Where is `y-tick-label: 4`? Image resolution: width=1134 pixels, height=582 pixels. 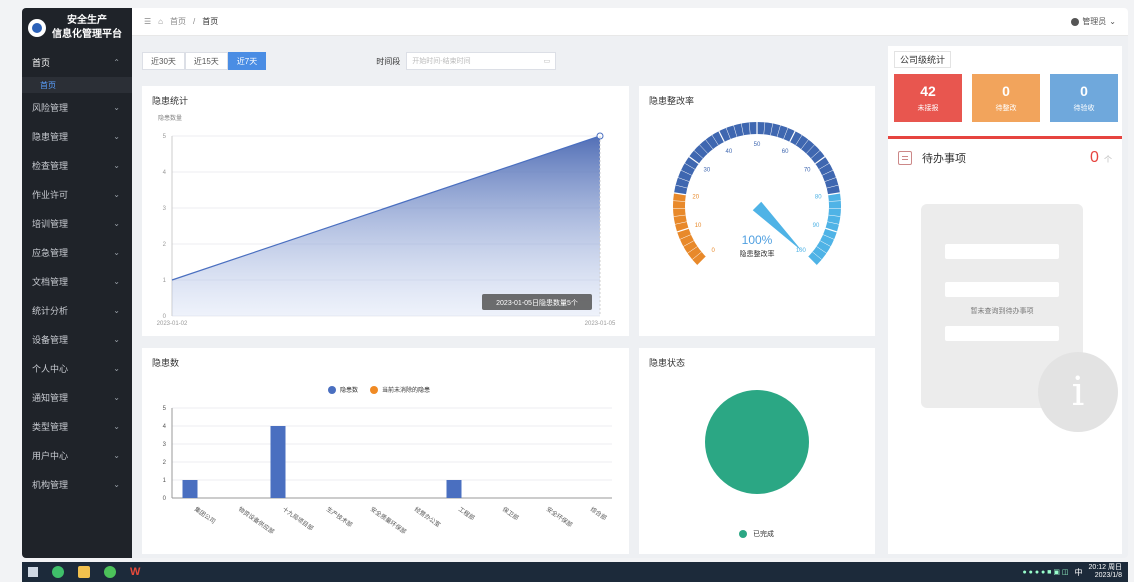 y-tick-label: 4 is located at coordinates (165, 173).